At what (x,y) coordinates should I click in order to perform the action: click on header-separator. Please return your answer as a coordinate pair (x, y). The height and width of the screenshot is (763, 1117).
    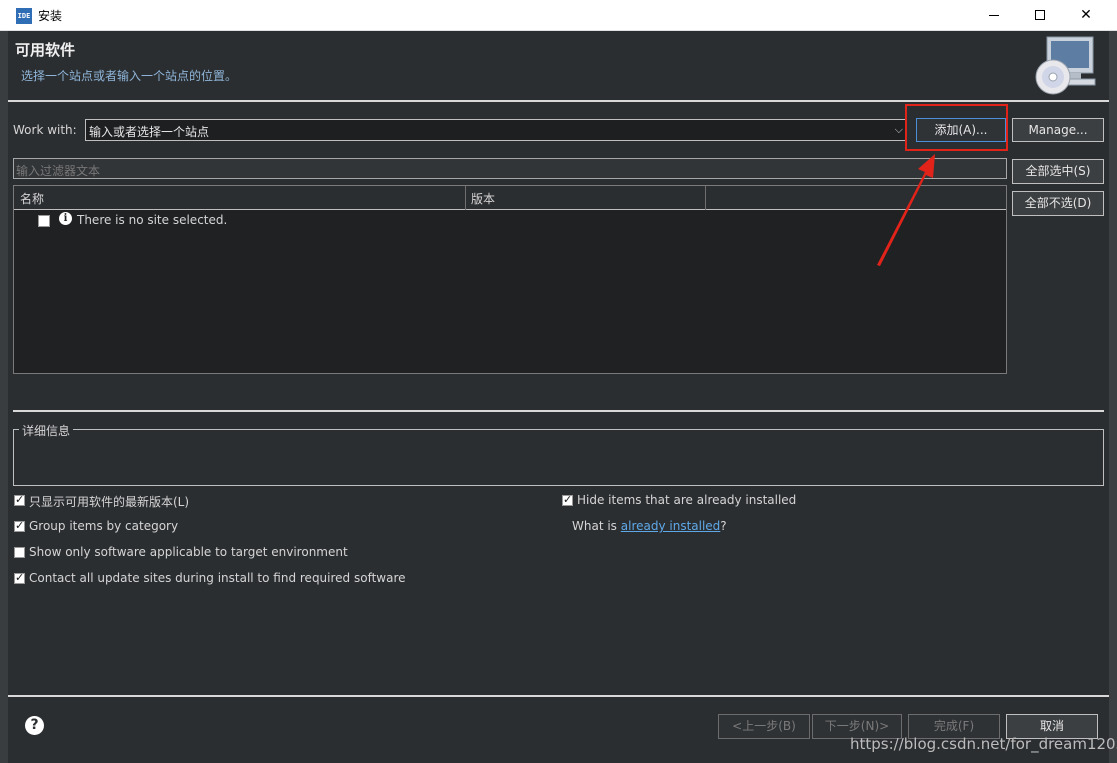
    Looking at the image, I should click on (558, 101).